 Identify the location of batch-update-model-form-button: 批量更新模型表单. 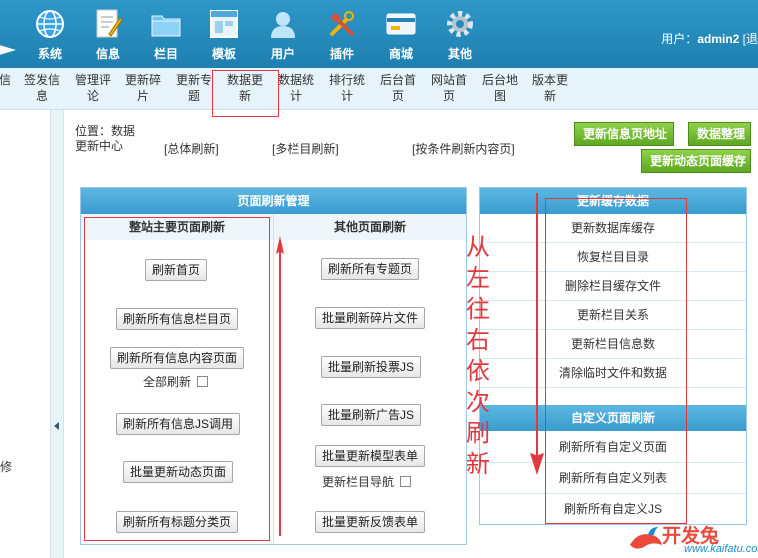
(370, 456).